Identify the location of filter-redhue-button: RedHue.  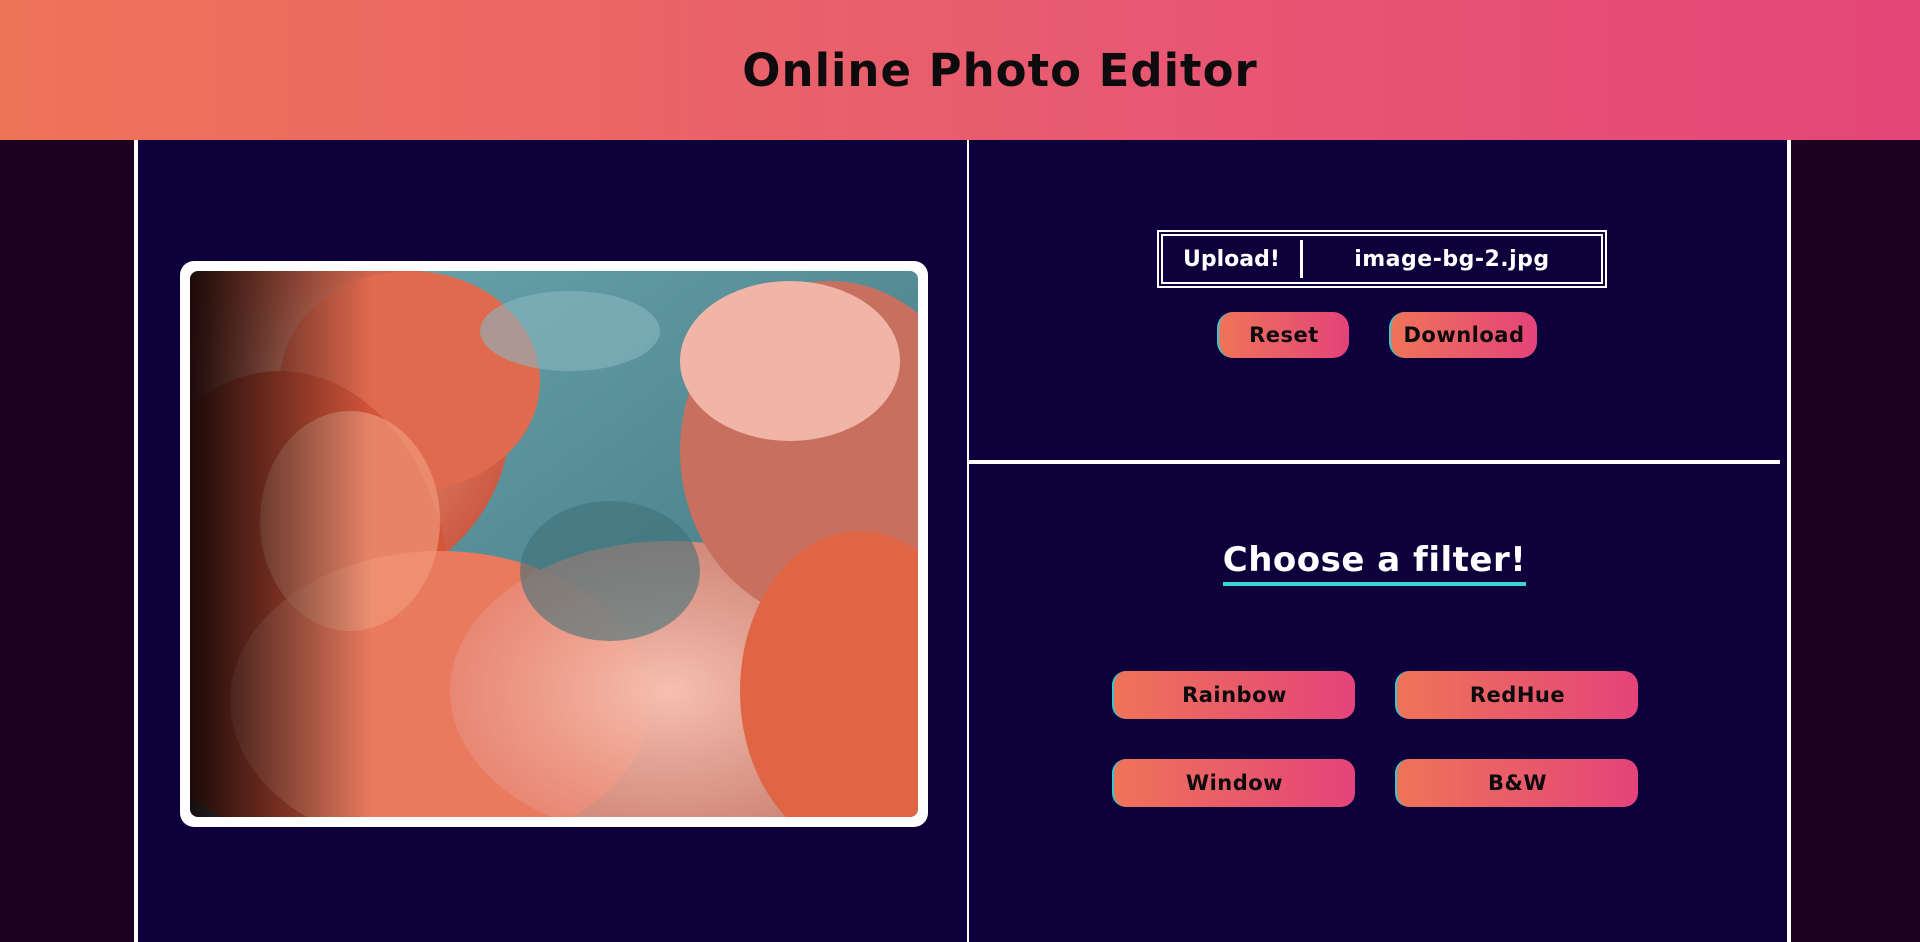
(1516, 695).